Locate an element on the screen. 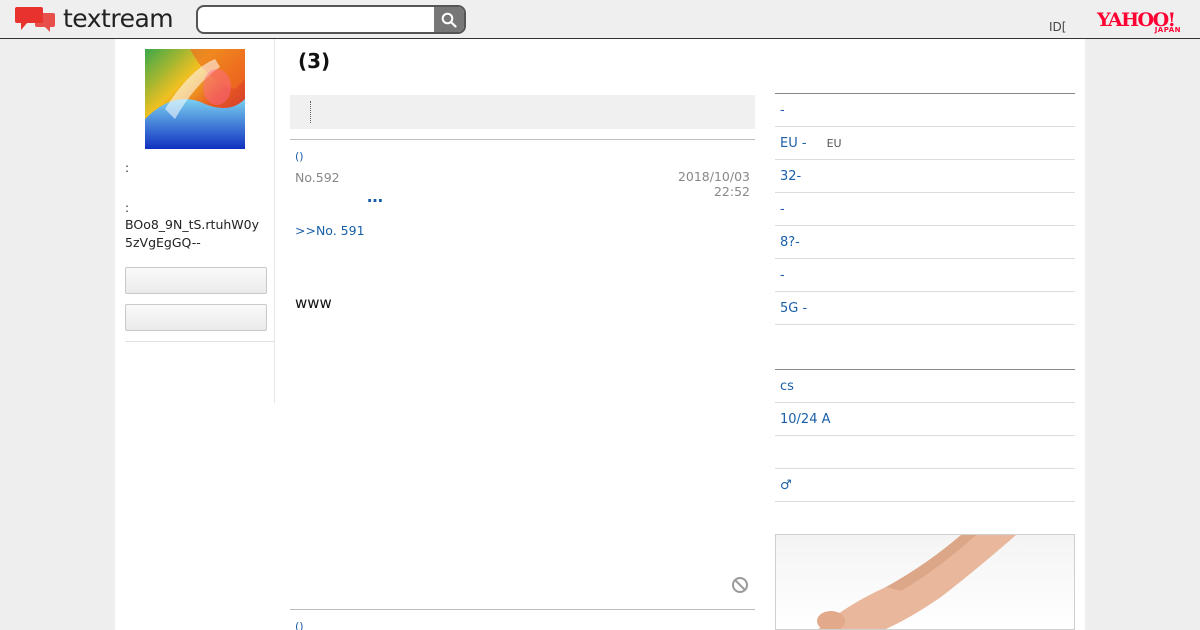  avatar-image is located at coordinates (195, 99).